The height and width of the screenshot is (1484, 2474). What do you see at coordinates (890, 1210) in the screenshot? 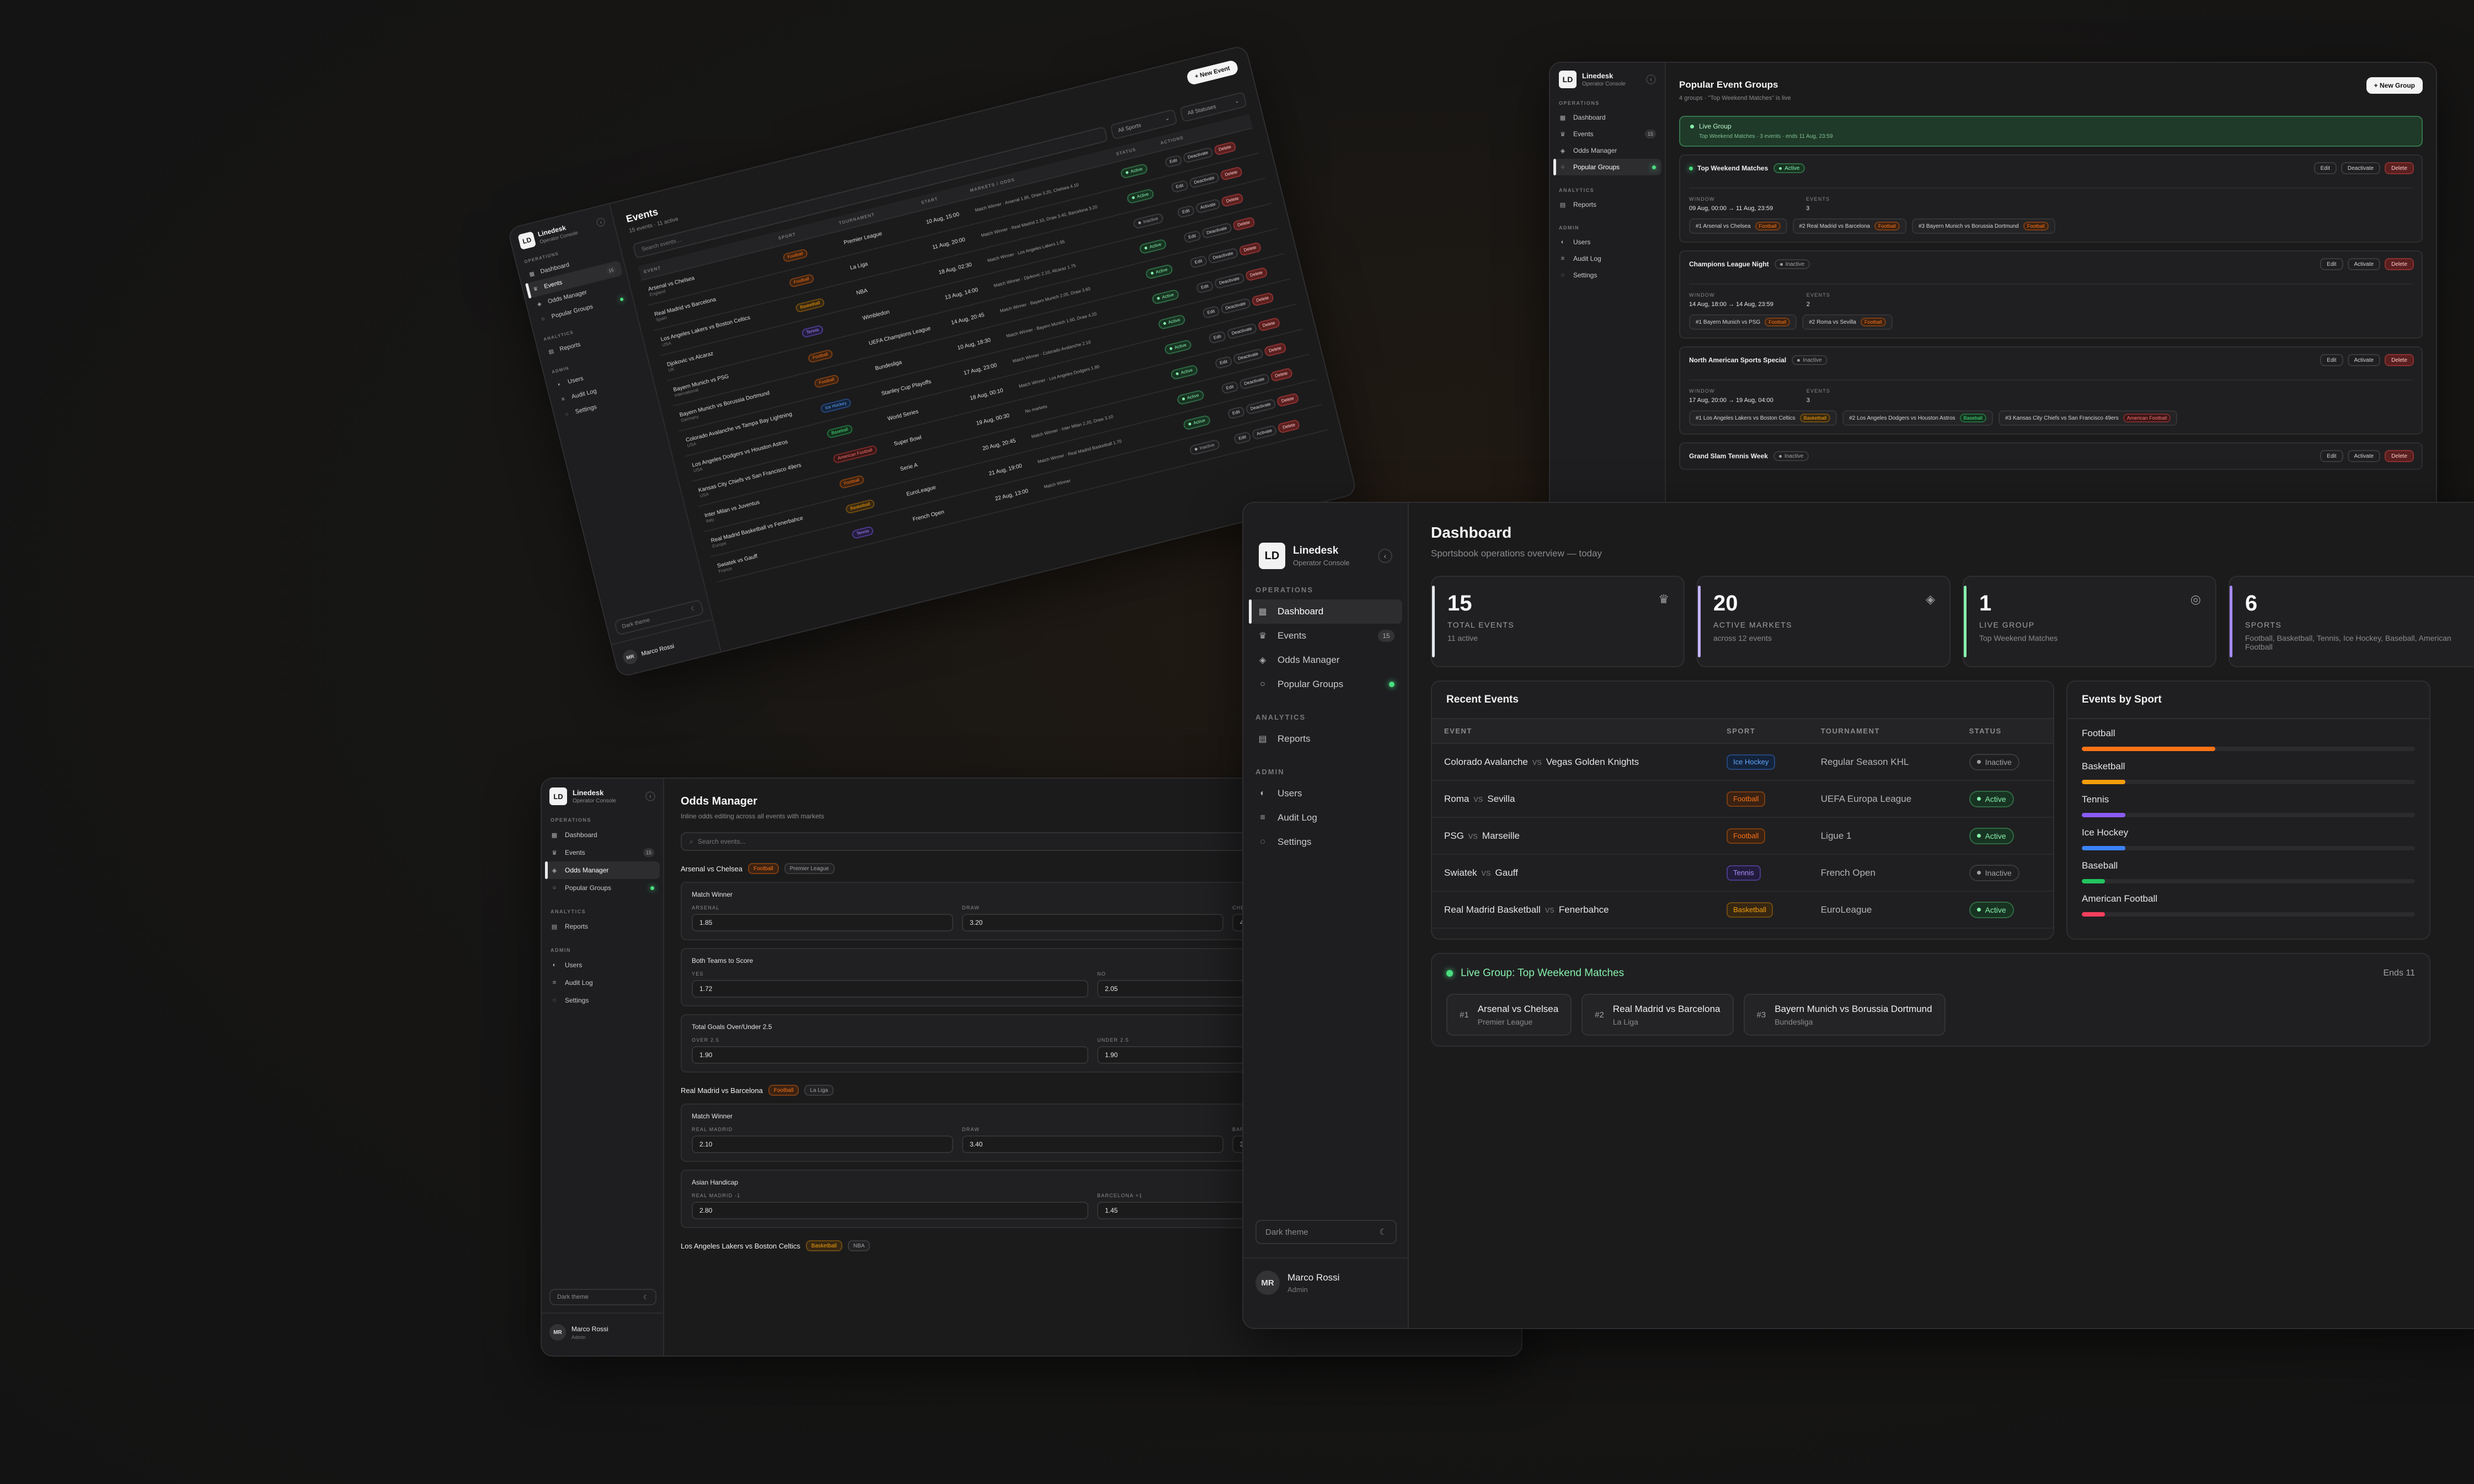
I see `odds-input: 2.80` at bounding box center [890, 1210].